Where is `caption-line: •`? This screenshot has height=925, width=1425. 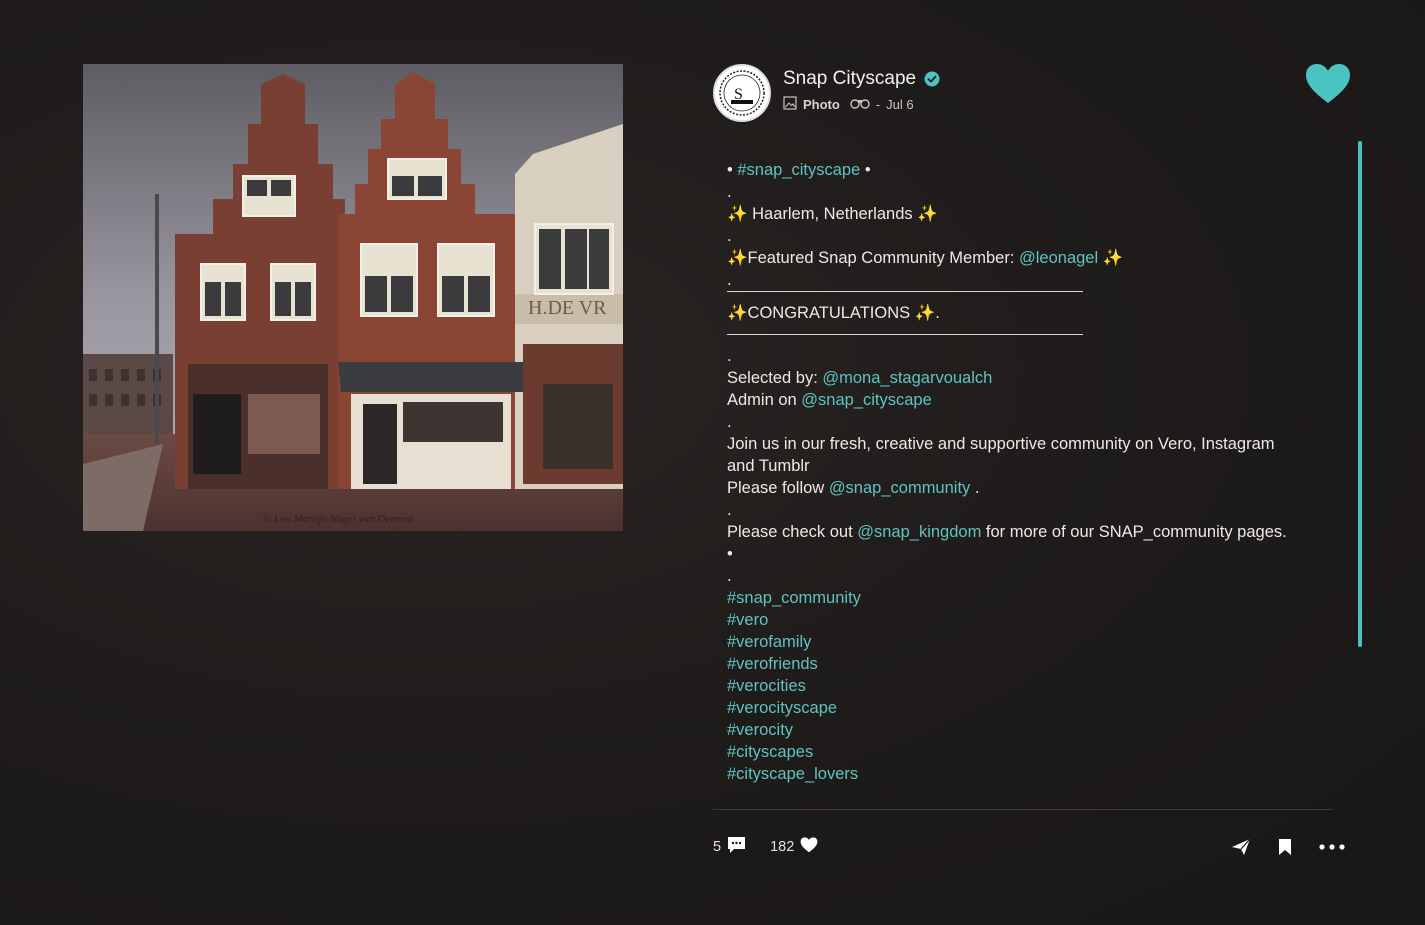 caption-line: • is located at coordinates (730, 554).